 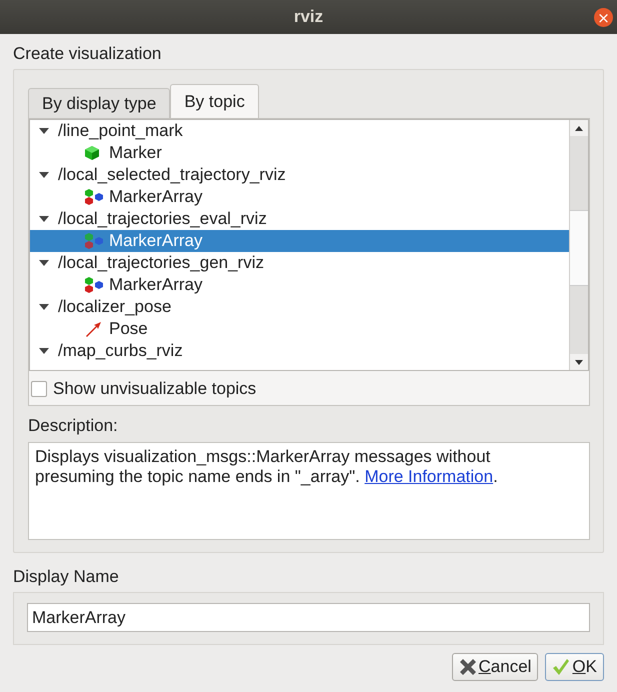 What do you see at coordinates (92, 153) in the screenshot?
I see `cube-icon` at bounding box center [92, 153].